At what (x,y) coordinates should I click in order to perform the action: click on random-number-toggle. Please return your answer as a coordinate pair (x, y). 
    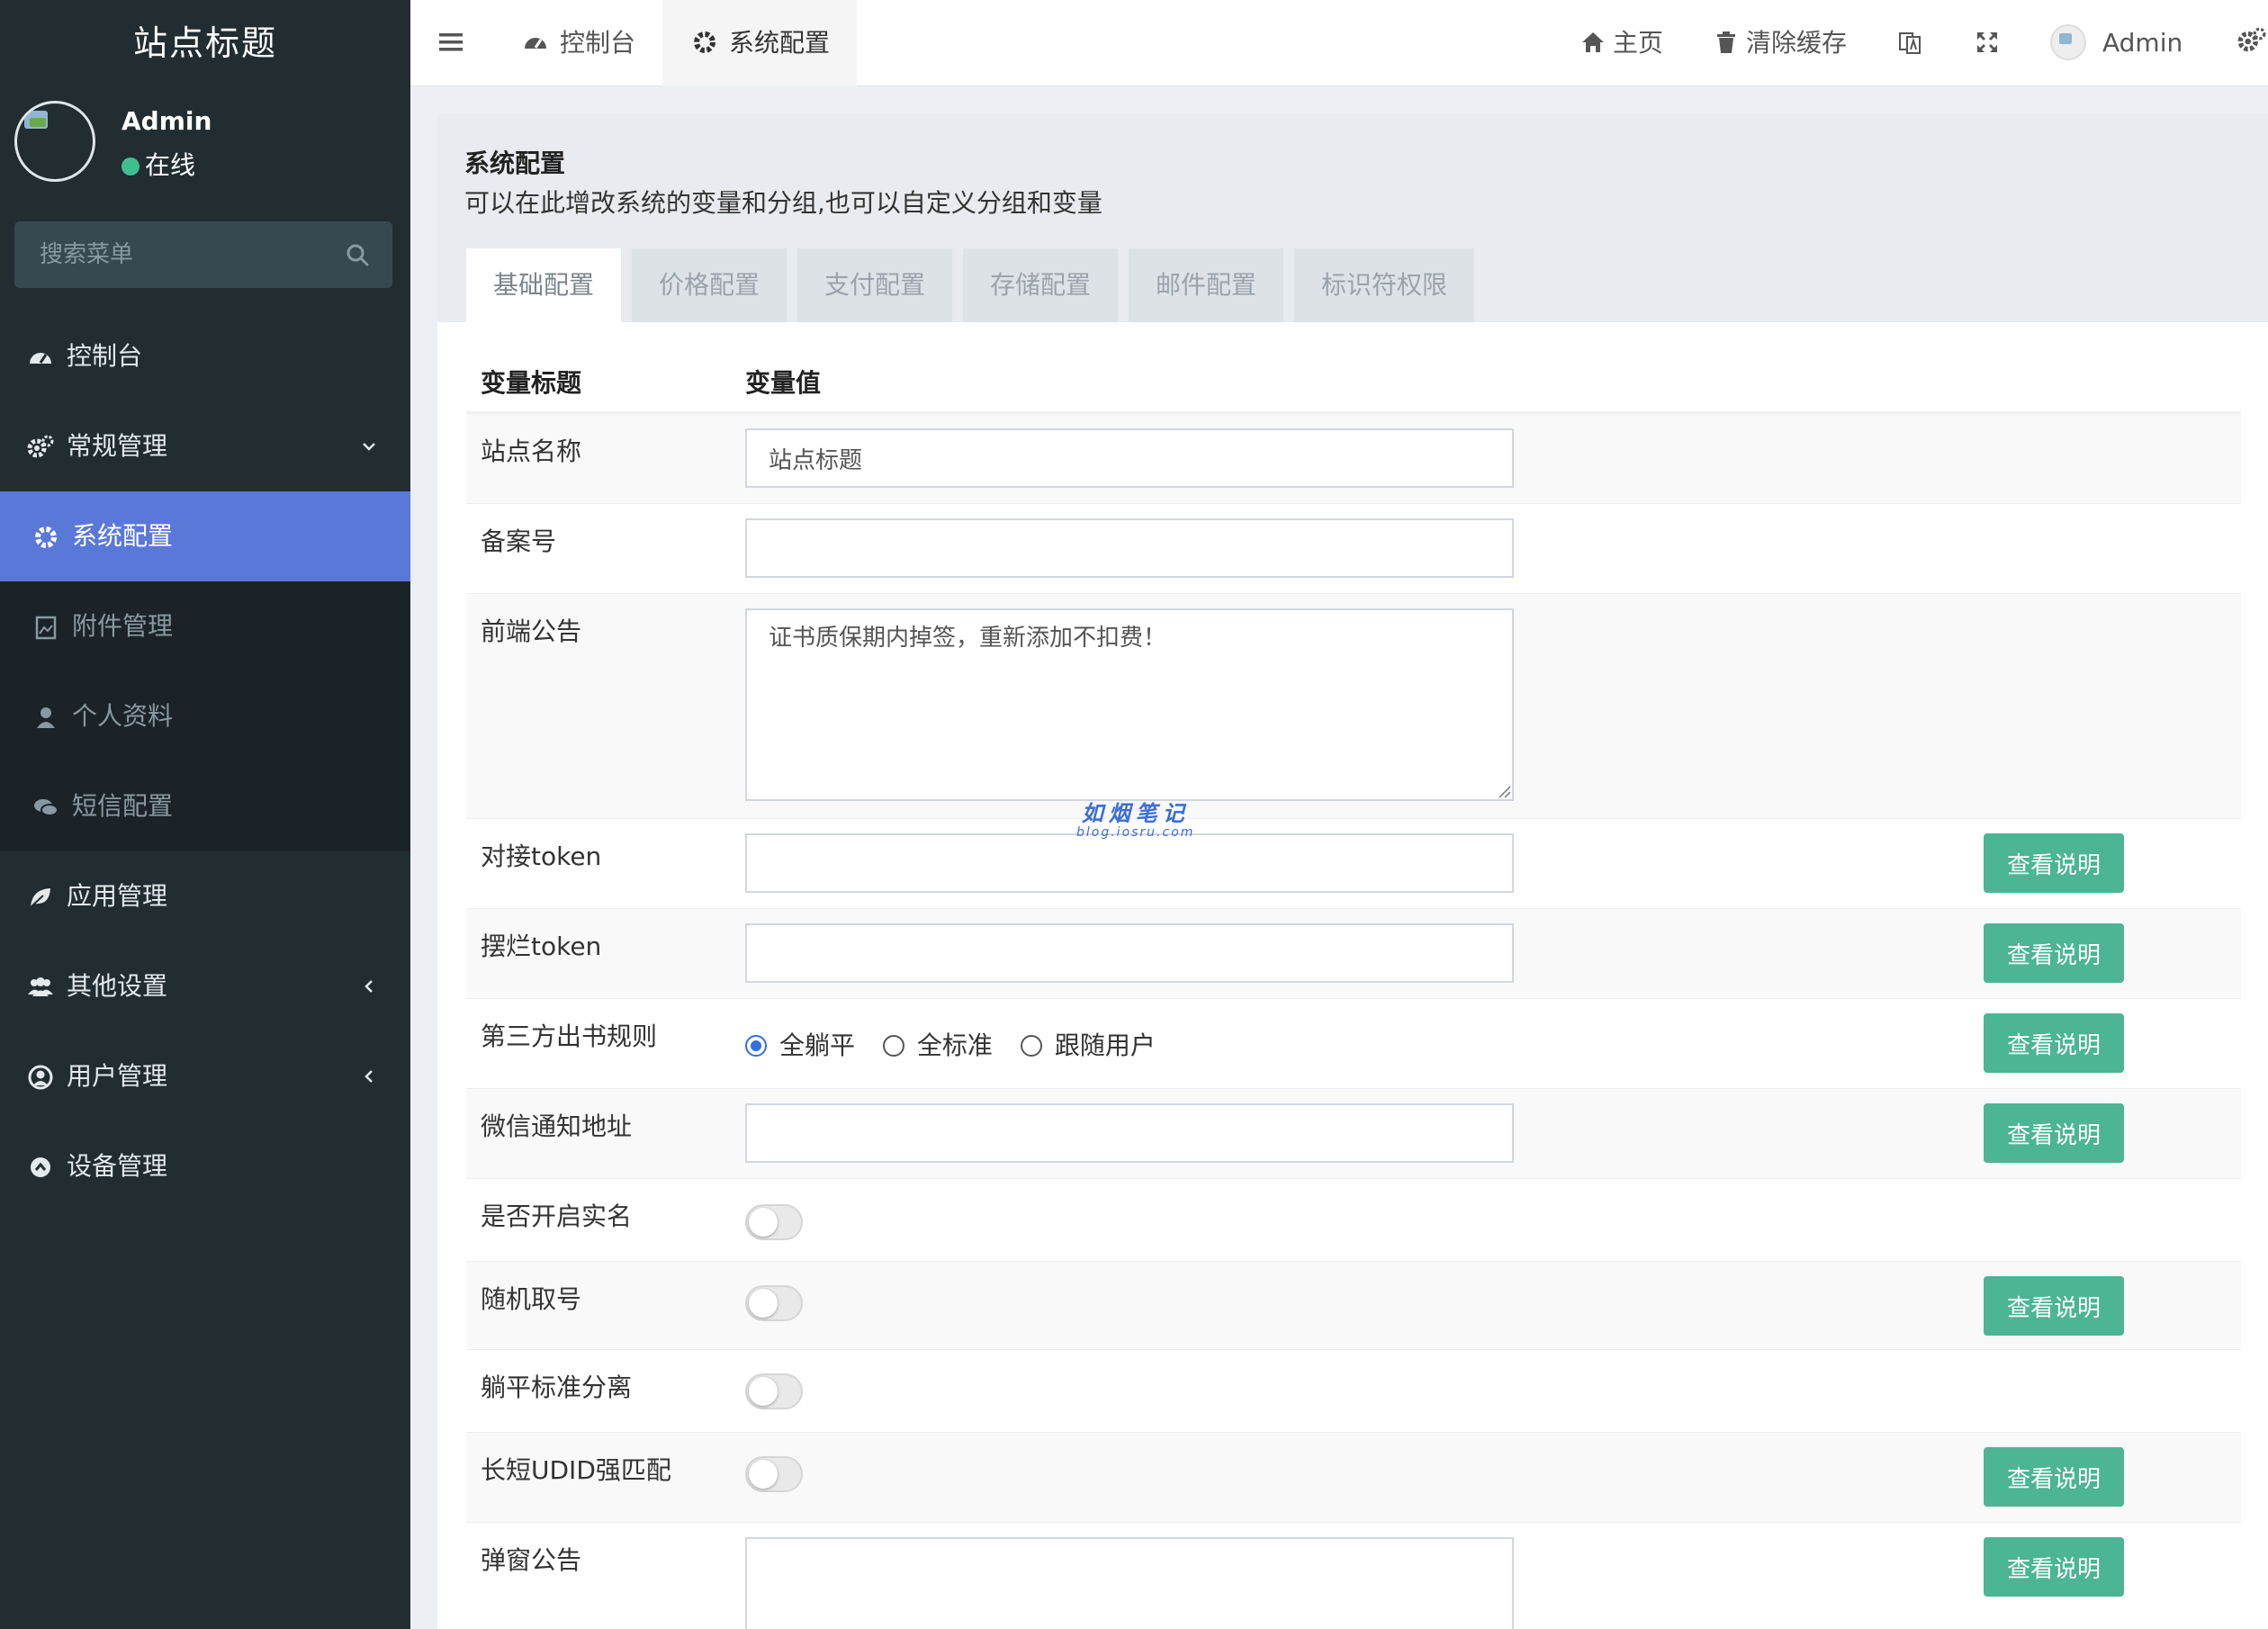
    Looking at the image, I should click on (774, 1303).